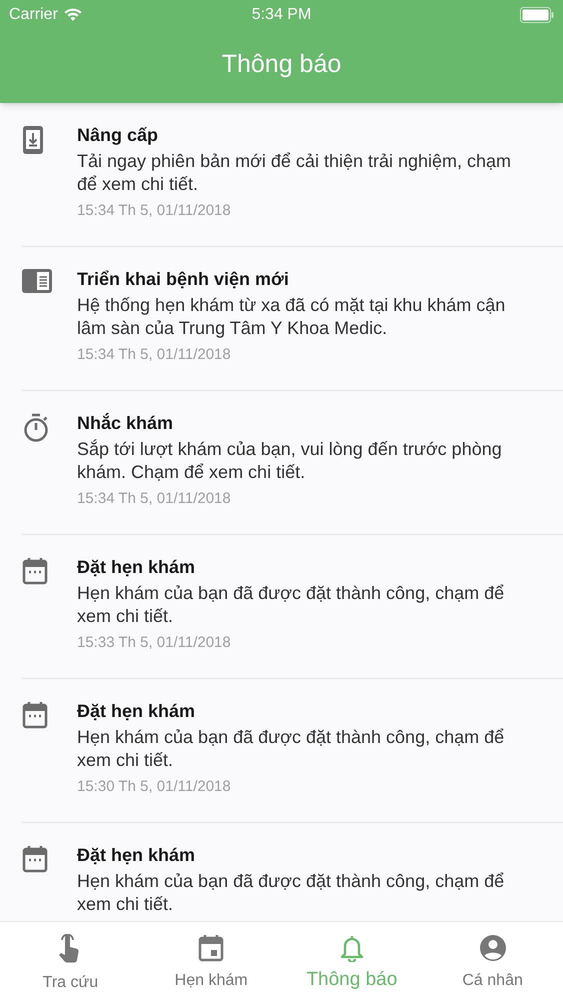 Image resolution: width=563 pixels, height=1000 pixels. Describe the element at coordinates (154, 787) in the screenshot. I see `notification-time: 15:30 Th 5, 01/11/2018` at that location.